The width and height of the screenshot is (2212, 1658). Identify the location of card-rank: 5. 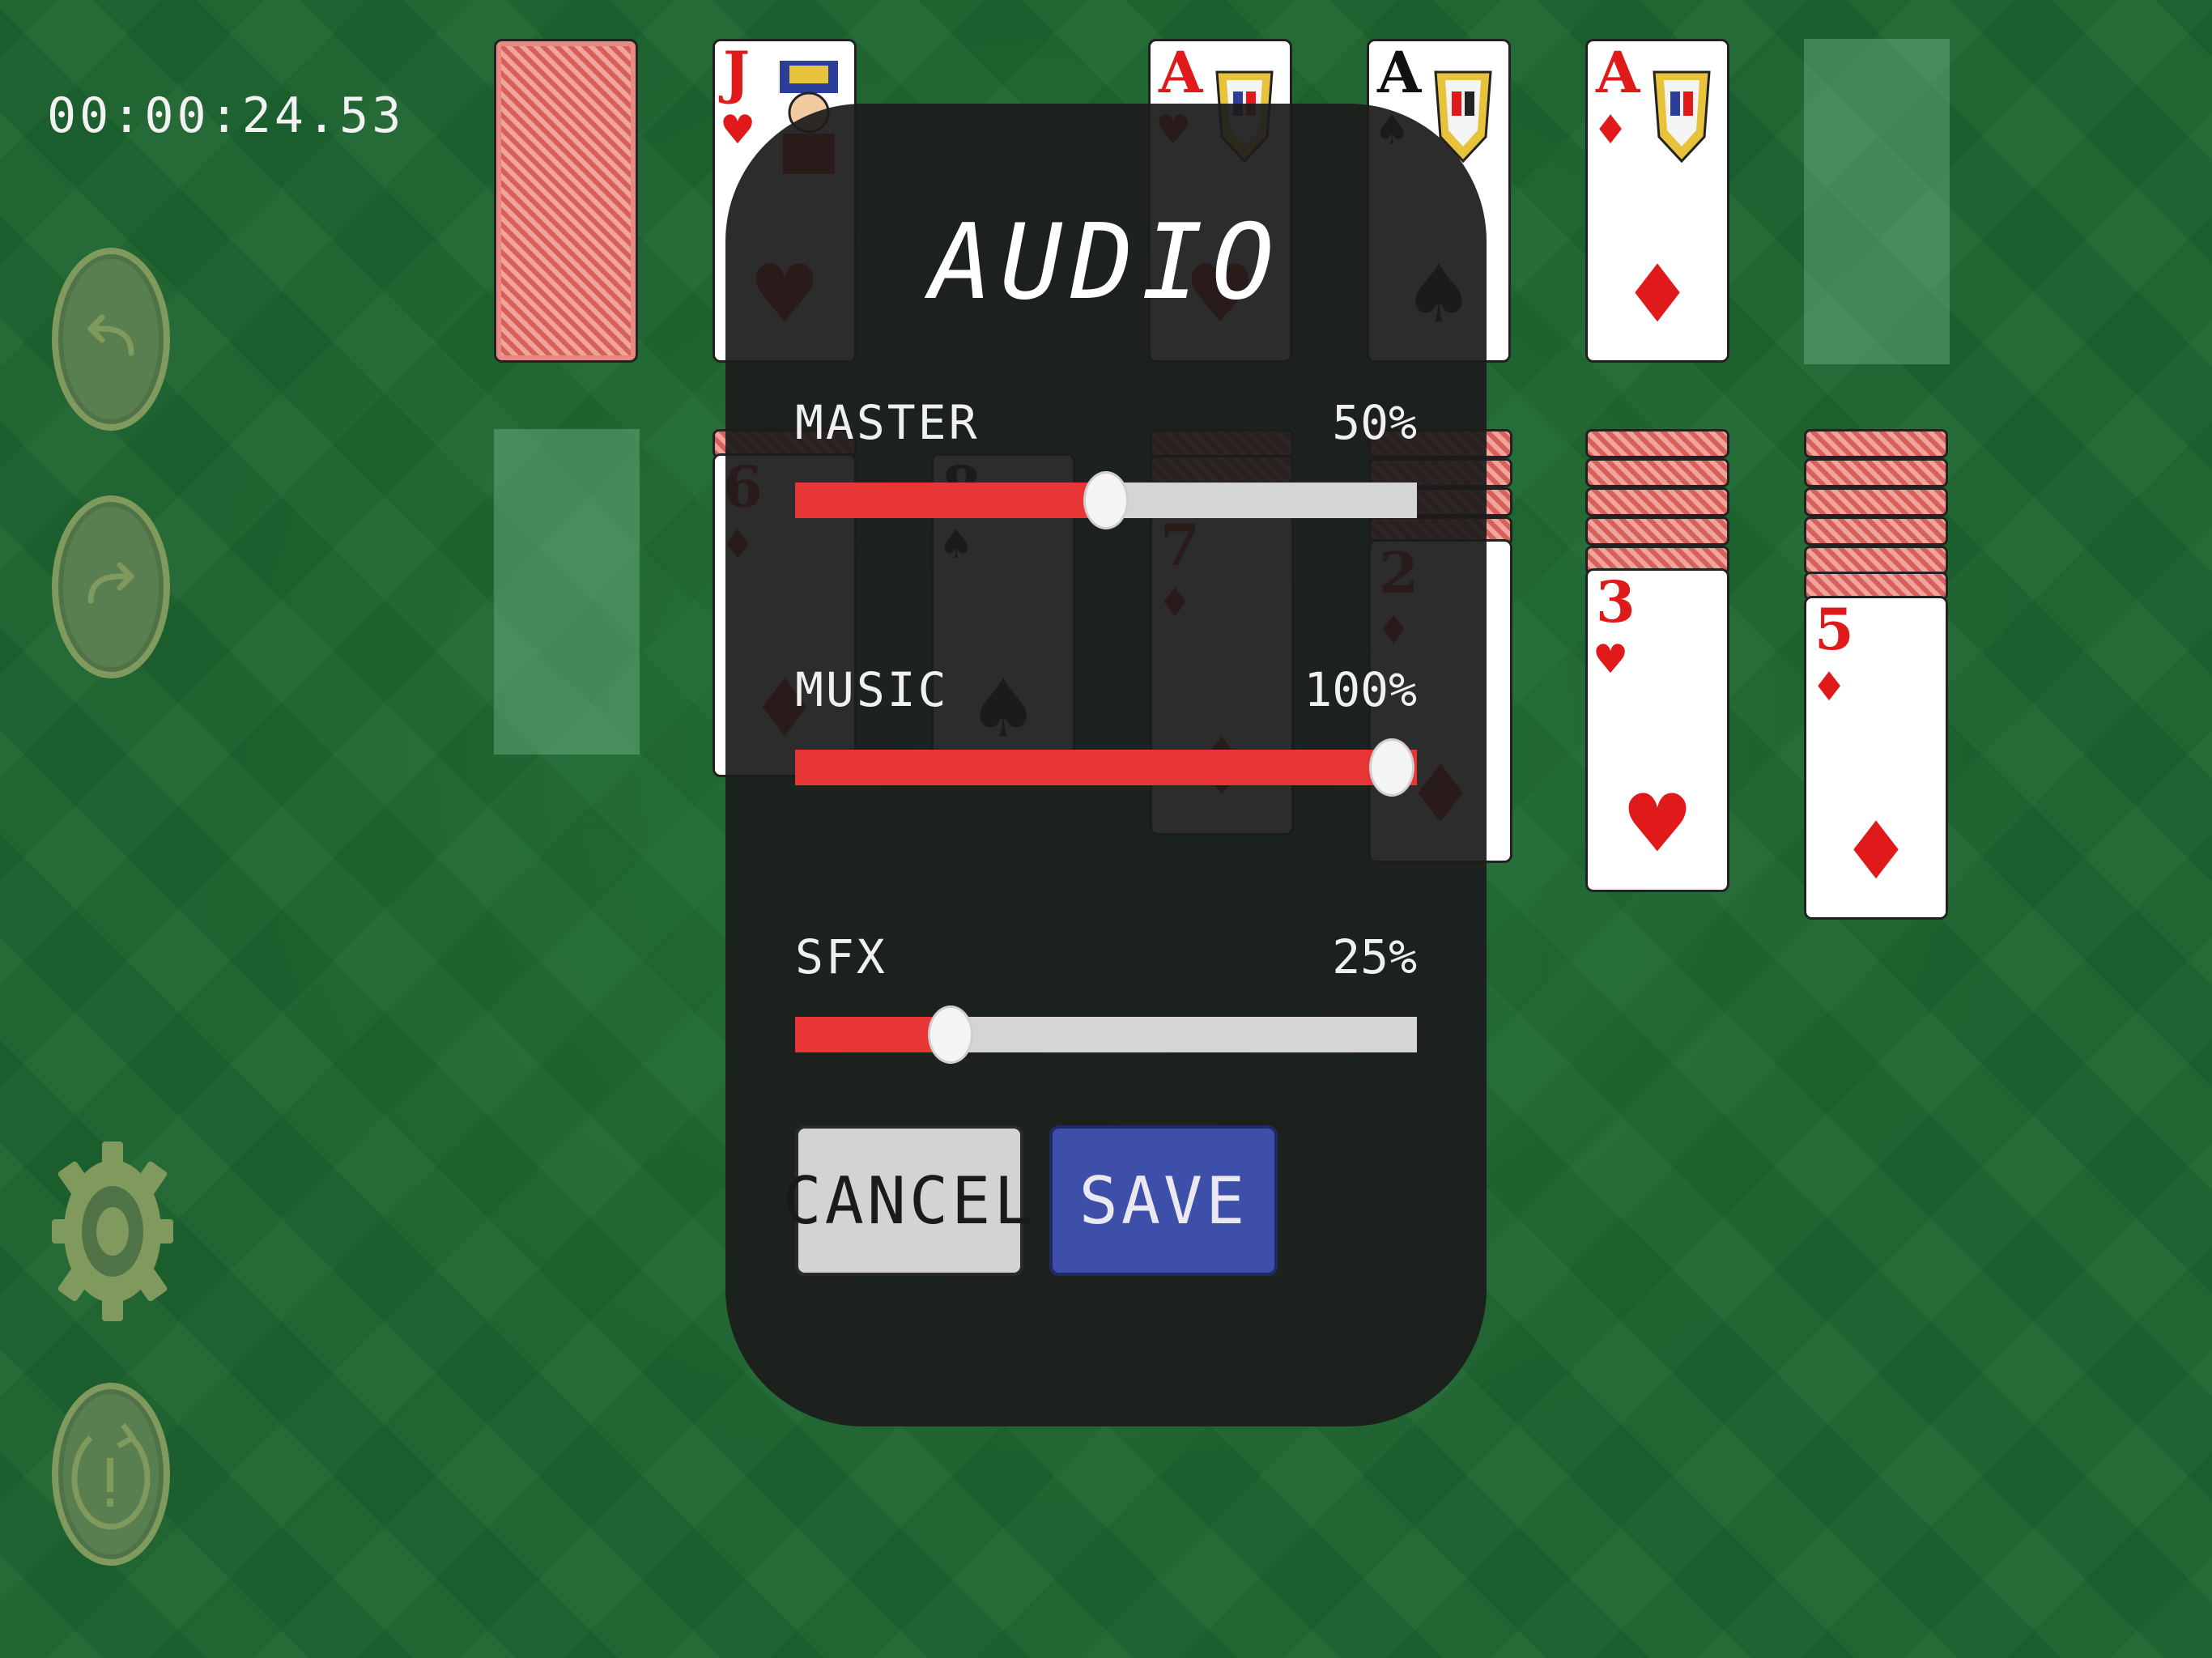
(1834, 629).